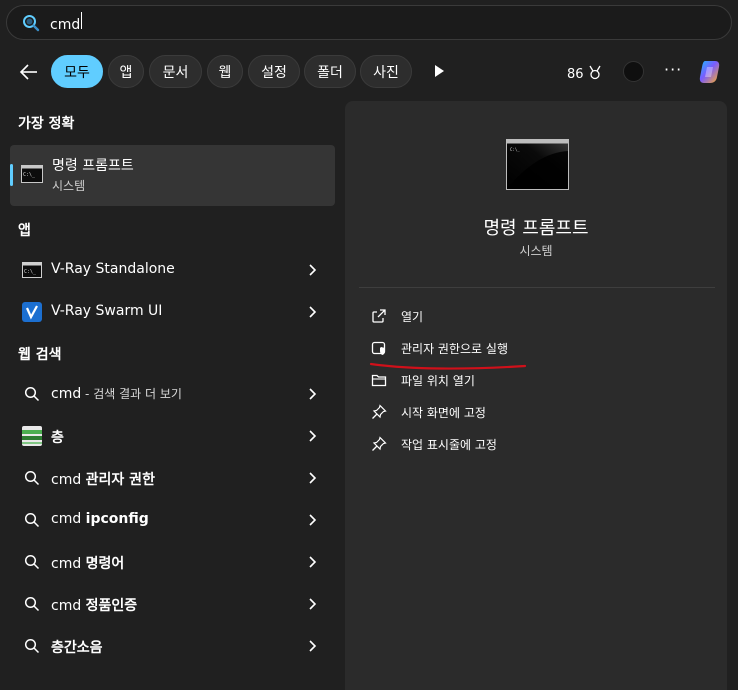 Image resolution: width=738 pixels, height=690 pixels. I want to click on web-search-heading: 웹 검색, so click(40, 355).